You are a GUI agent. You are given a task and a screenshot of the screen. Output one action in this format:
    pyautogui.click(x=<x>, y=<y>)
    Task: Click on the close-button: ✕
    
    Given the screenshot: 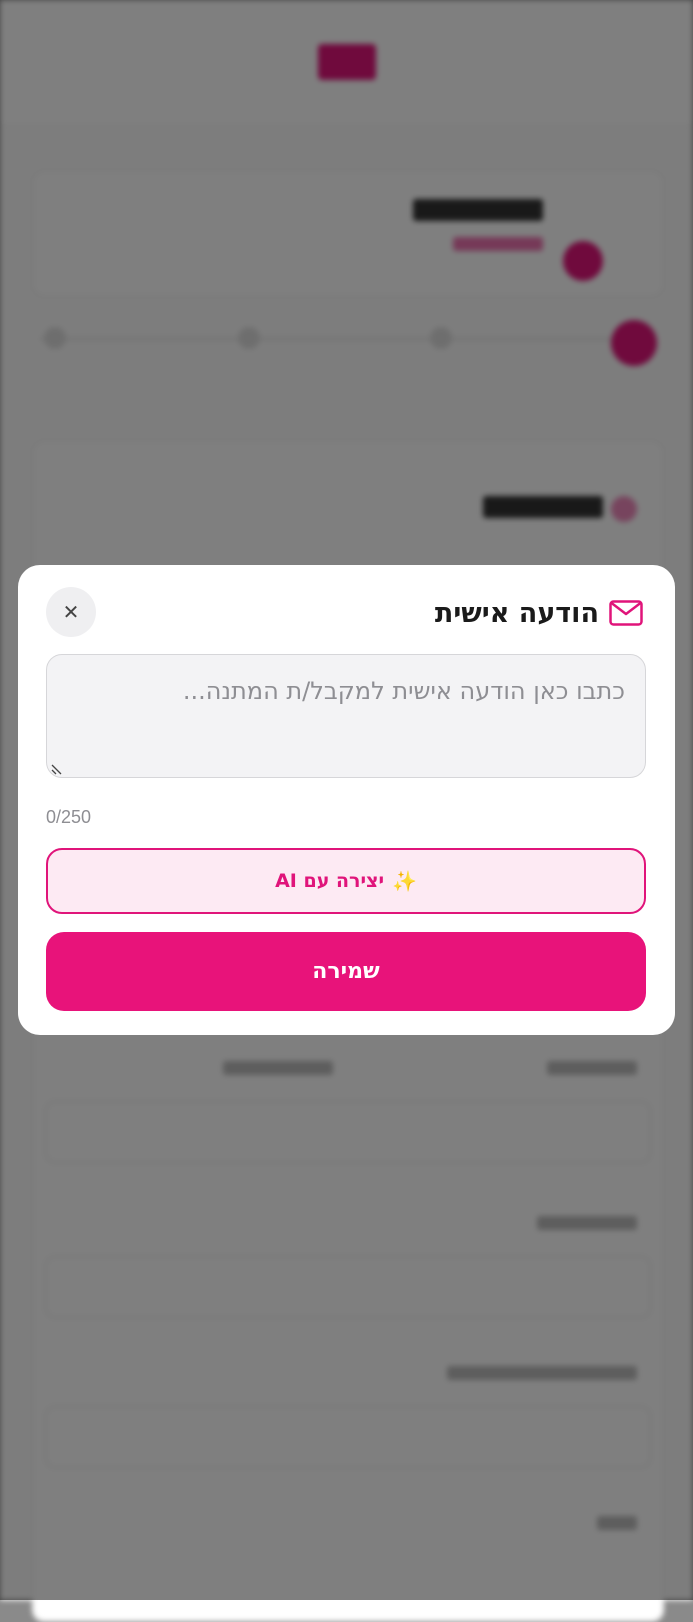 What is the action you would take?
    pyautogui.click(x=71, y=612)
    